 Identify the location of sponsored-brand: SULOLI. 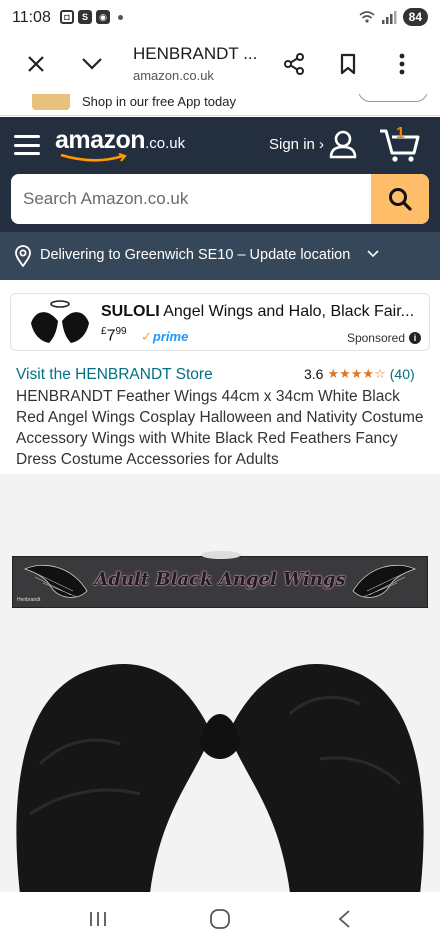
(130, 311).